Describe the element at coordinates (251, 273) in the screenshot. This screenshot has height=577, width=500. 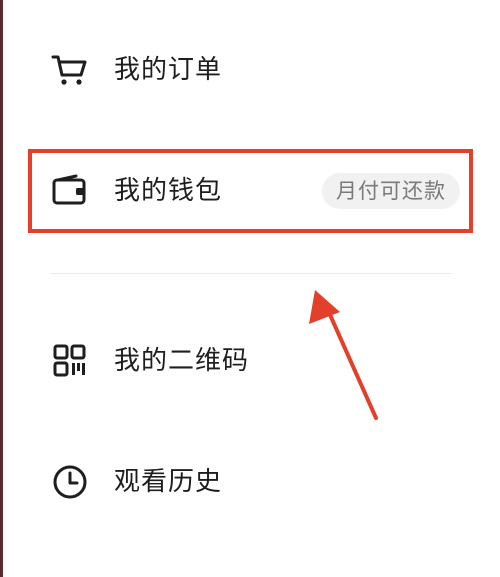
I see `menu-divider` at that location.